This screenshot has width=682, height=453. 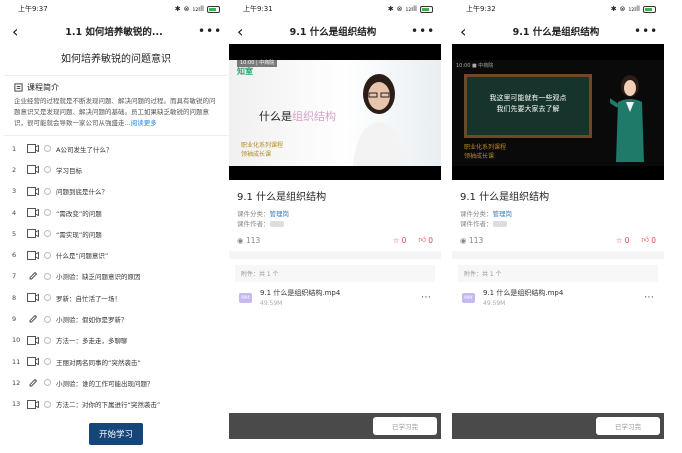 What do you see at coordinates (98, 277) in the screenshot?
I see `chapter-label: 小测验：缺乏问题意识的原因` at bounding box center [98, 277].